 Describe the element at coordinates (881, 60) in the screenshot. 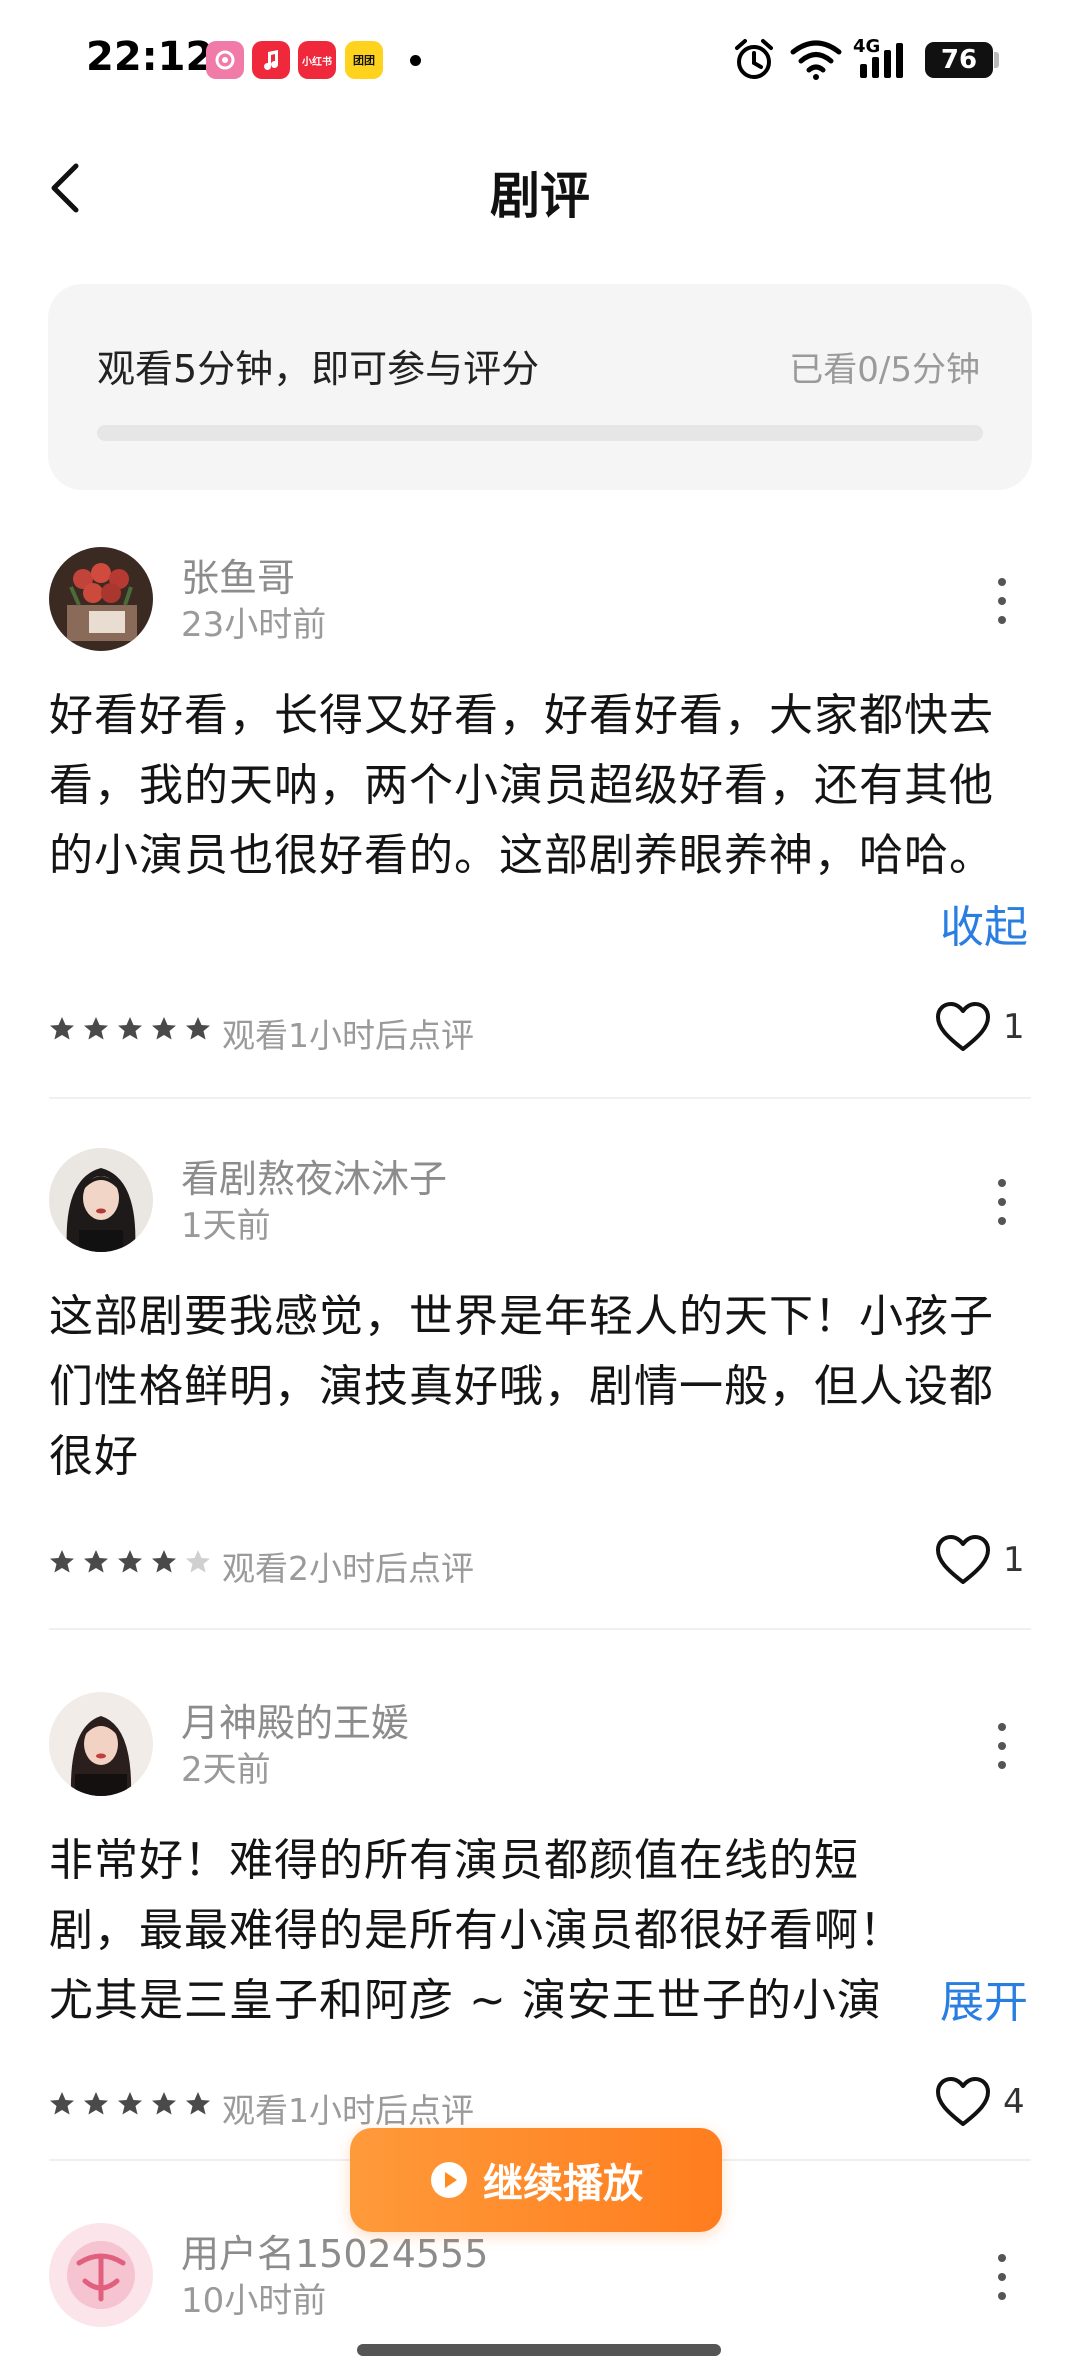

I see `signal-icon` at that location.